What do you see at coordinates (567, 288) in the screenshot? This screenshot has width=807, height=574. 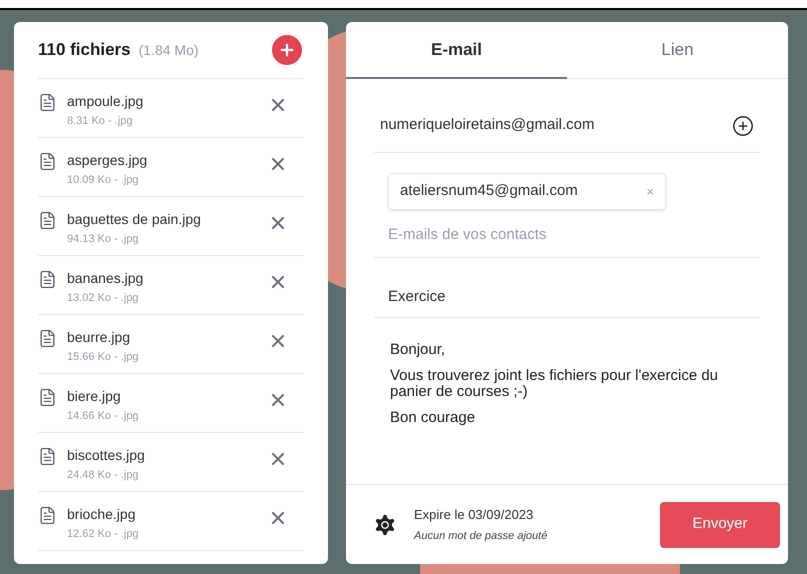 I see `subject-field: Exercice` at bounding box center [567, 288].